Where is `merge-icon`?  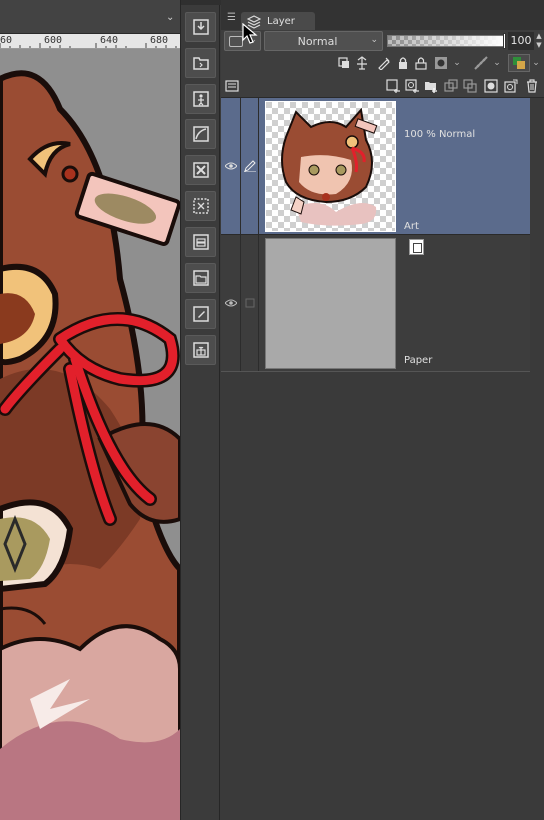
merge-icon is located at coordinates (200, 242).